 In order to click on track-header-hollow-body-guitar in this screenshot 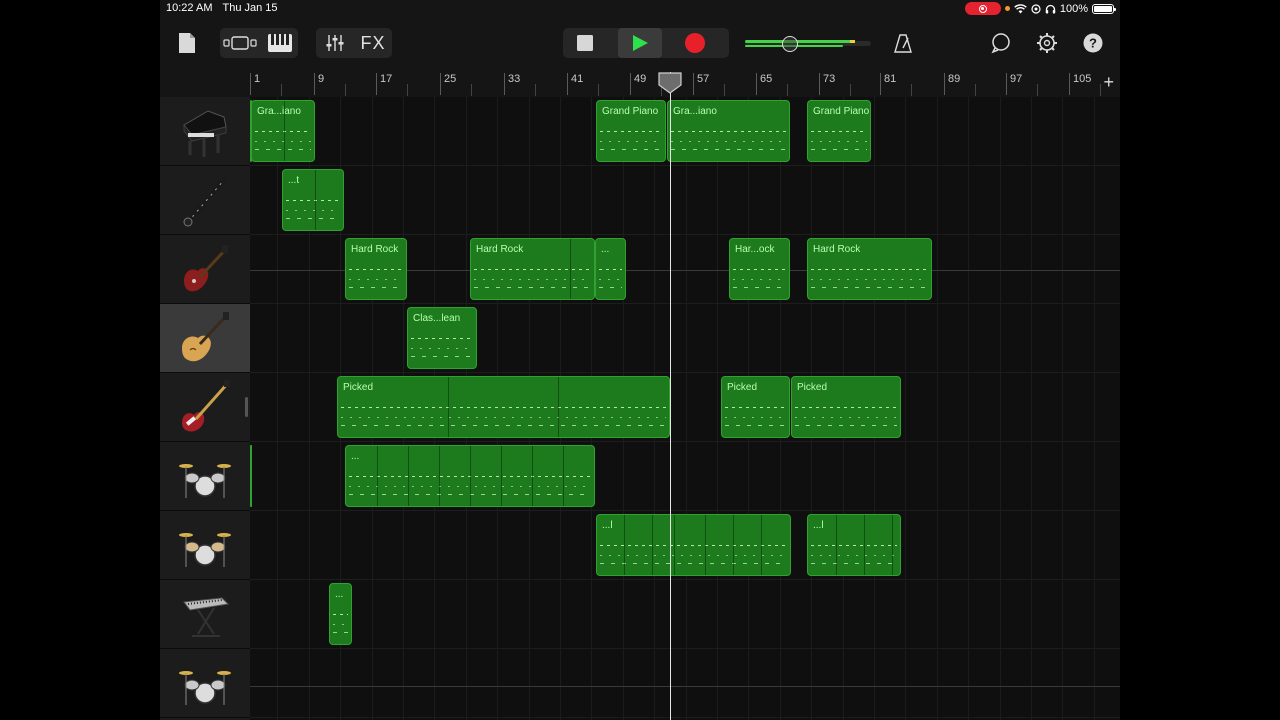, I will do `click(205, 338)`.